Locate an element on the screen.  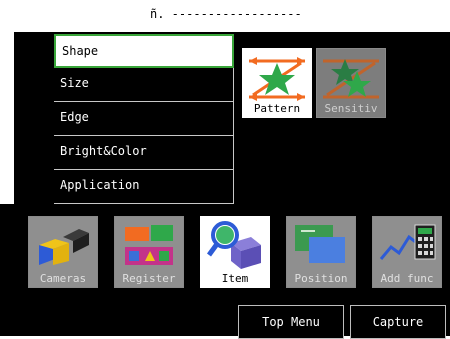
calculator-icon is located at coordinates (407, 242).